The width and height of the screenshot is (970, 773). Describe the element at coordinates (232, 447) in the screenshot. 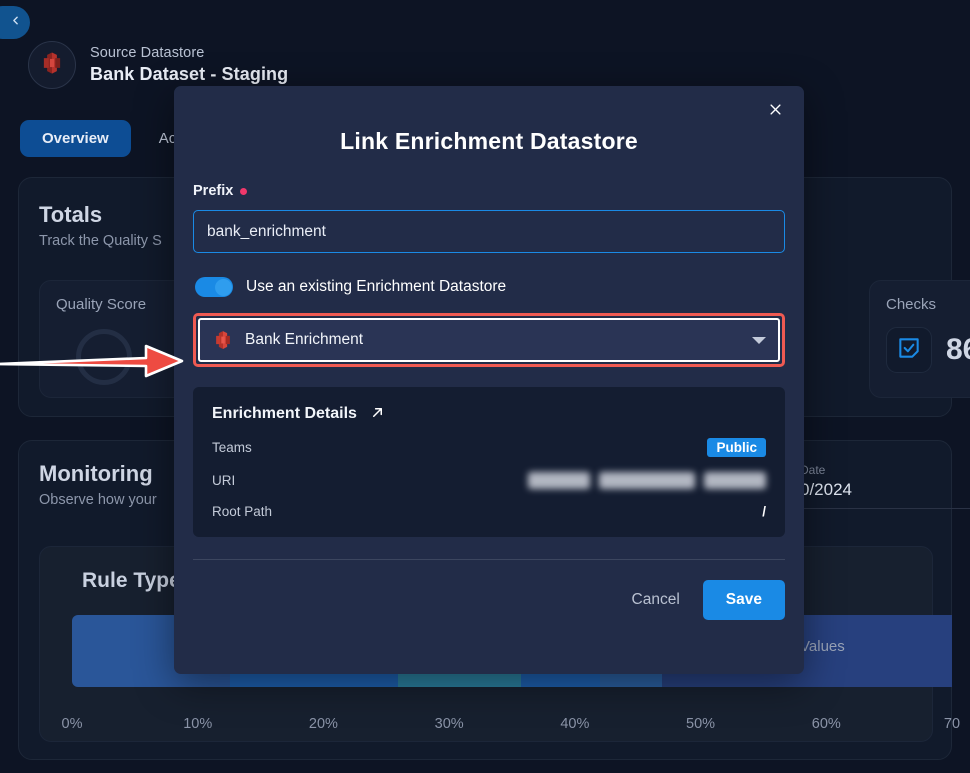

I see `detail-key: Teams` at that location.